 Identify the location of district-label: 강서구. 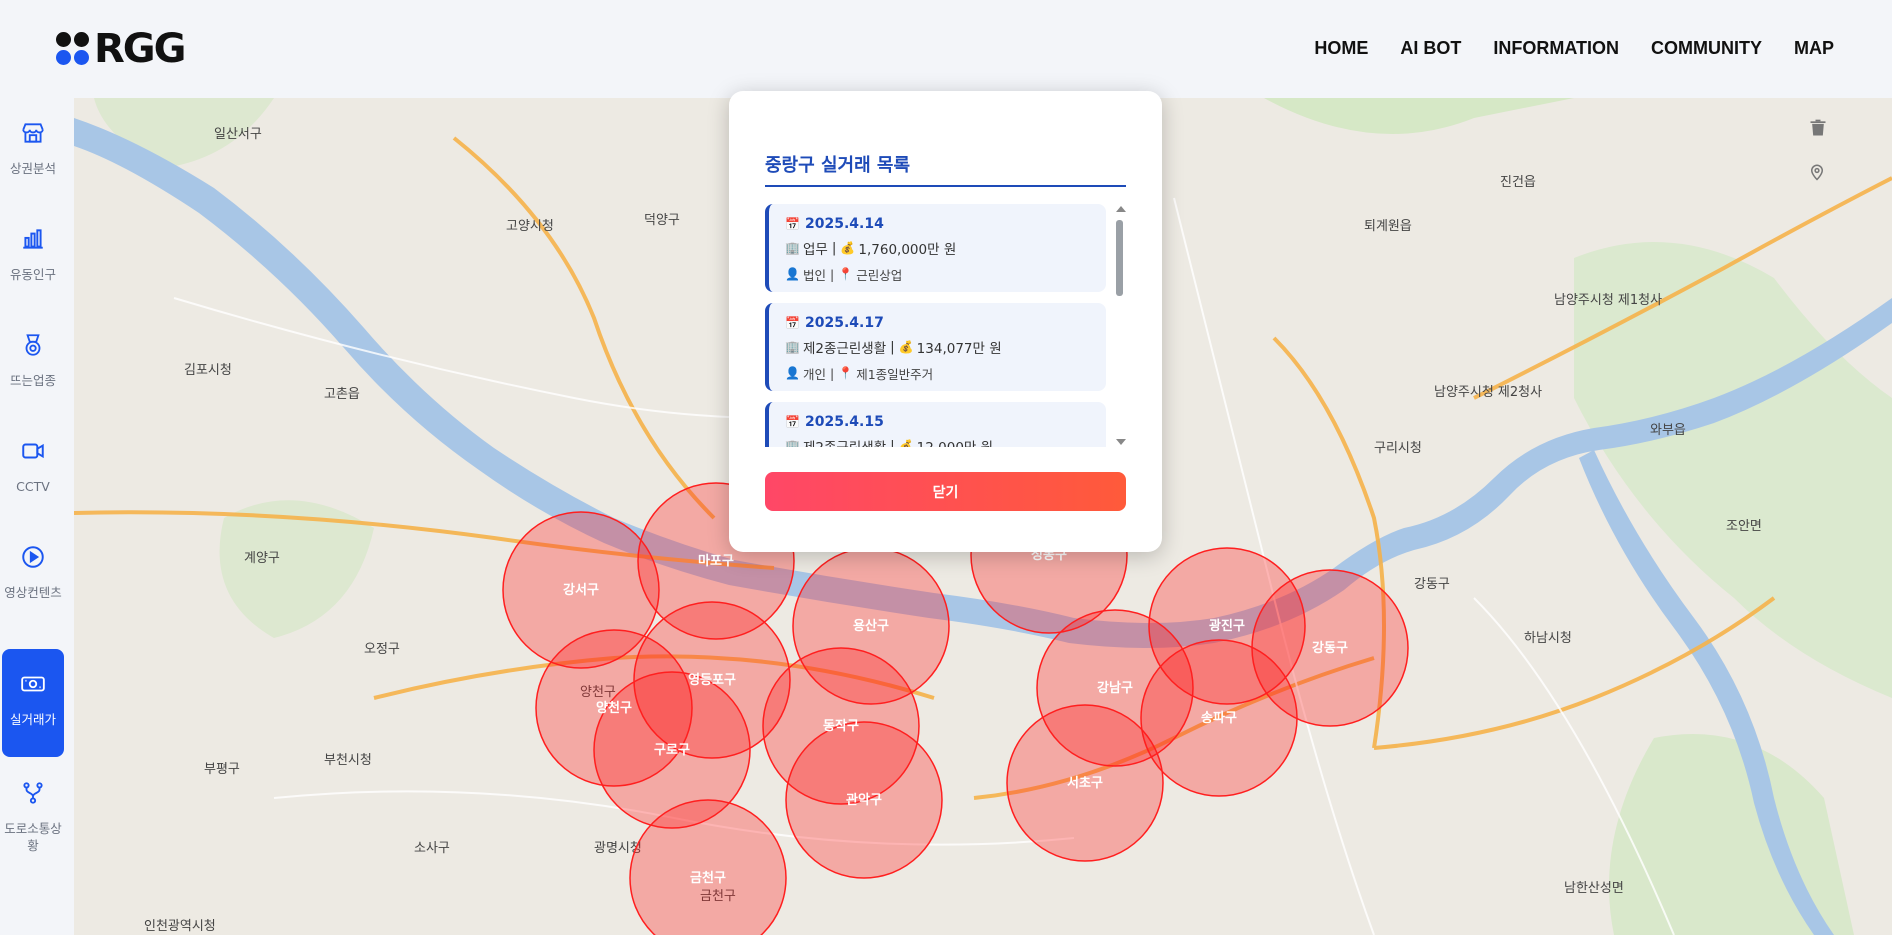
(581, 590).